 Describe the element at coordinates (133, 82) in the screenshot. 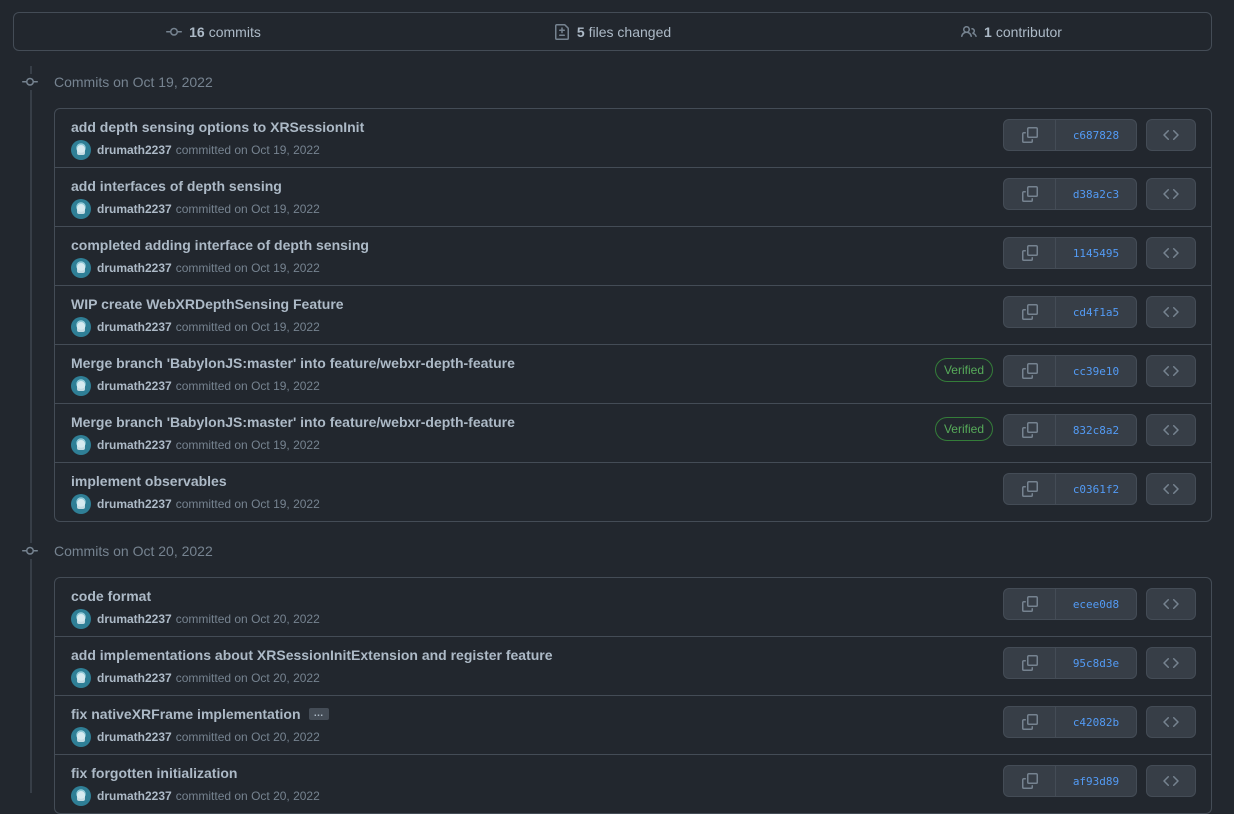

I see `commit-group-date: Commits on Oct 19, 2022` at that location.